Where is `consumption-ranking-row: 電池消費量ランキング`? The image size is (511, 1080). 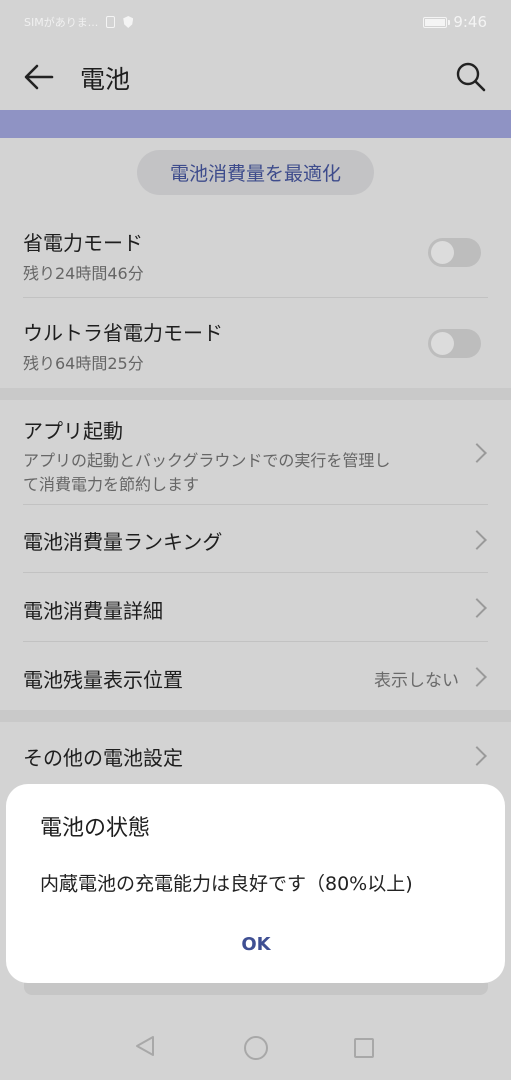 consumption-ranking-row: 電池消費量ランキング is located at coordinates (255, 539).